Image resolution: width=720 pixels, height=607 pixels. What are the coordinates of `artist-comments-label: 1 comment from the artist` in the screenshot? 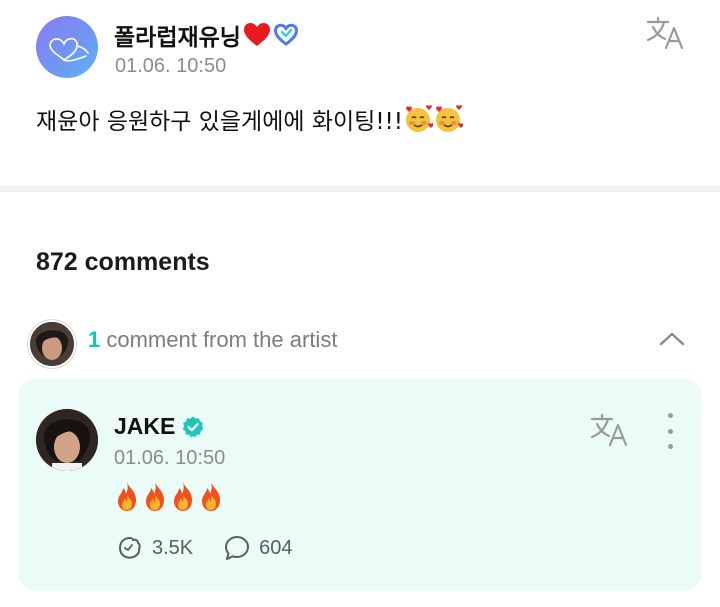 It's located at (212, 340).